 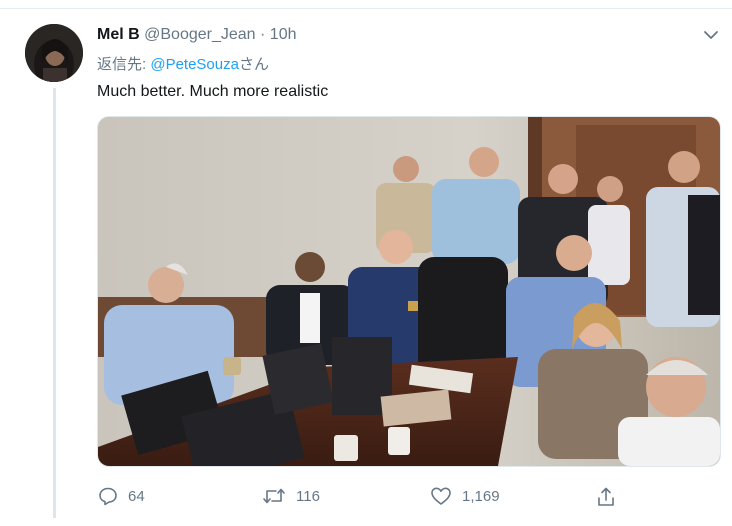 What do you see at coordinates (711, 35) in the screenshot?
I see `chevron-down-icon` at bounding box center [711, 35].